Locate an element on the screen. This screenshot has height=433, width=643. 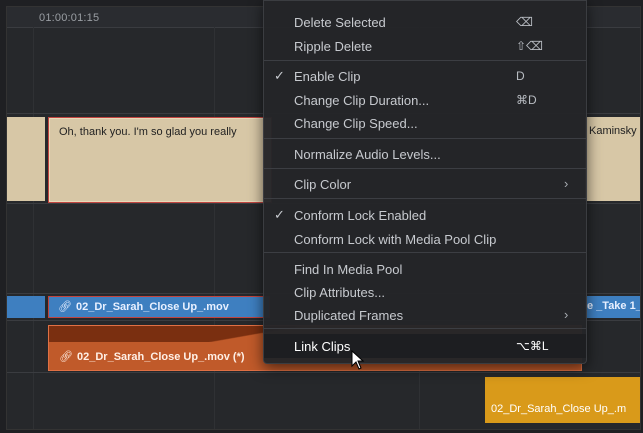
subtitle-clip-selected: Oh, thank you. I'm so glad you really is located at coordinates (160, 160).